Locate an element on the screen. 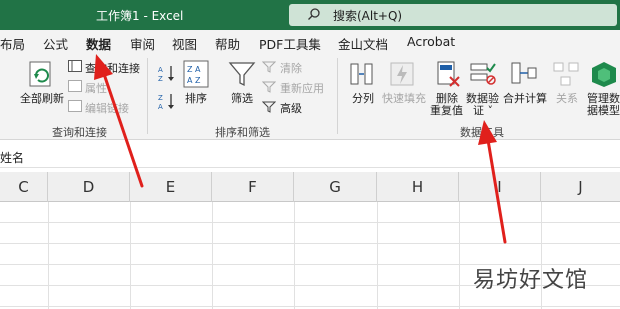  queries-connections-button: 查询和连接 is located at coordinates (112, 68).